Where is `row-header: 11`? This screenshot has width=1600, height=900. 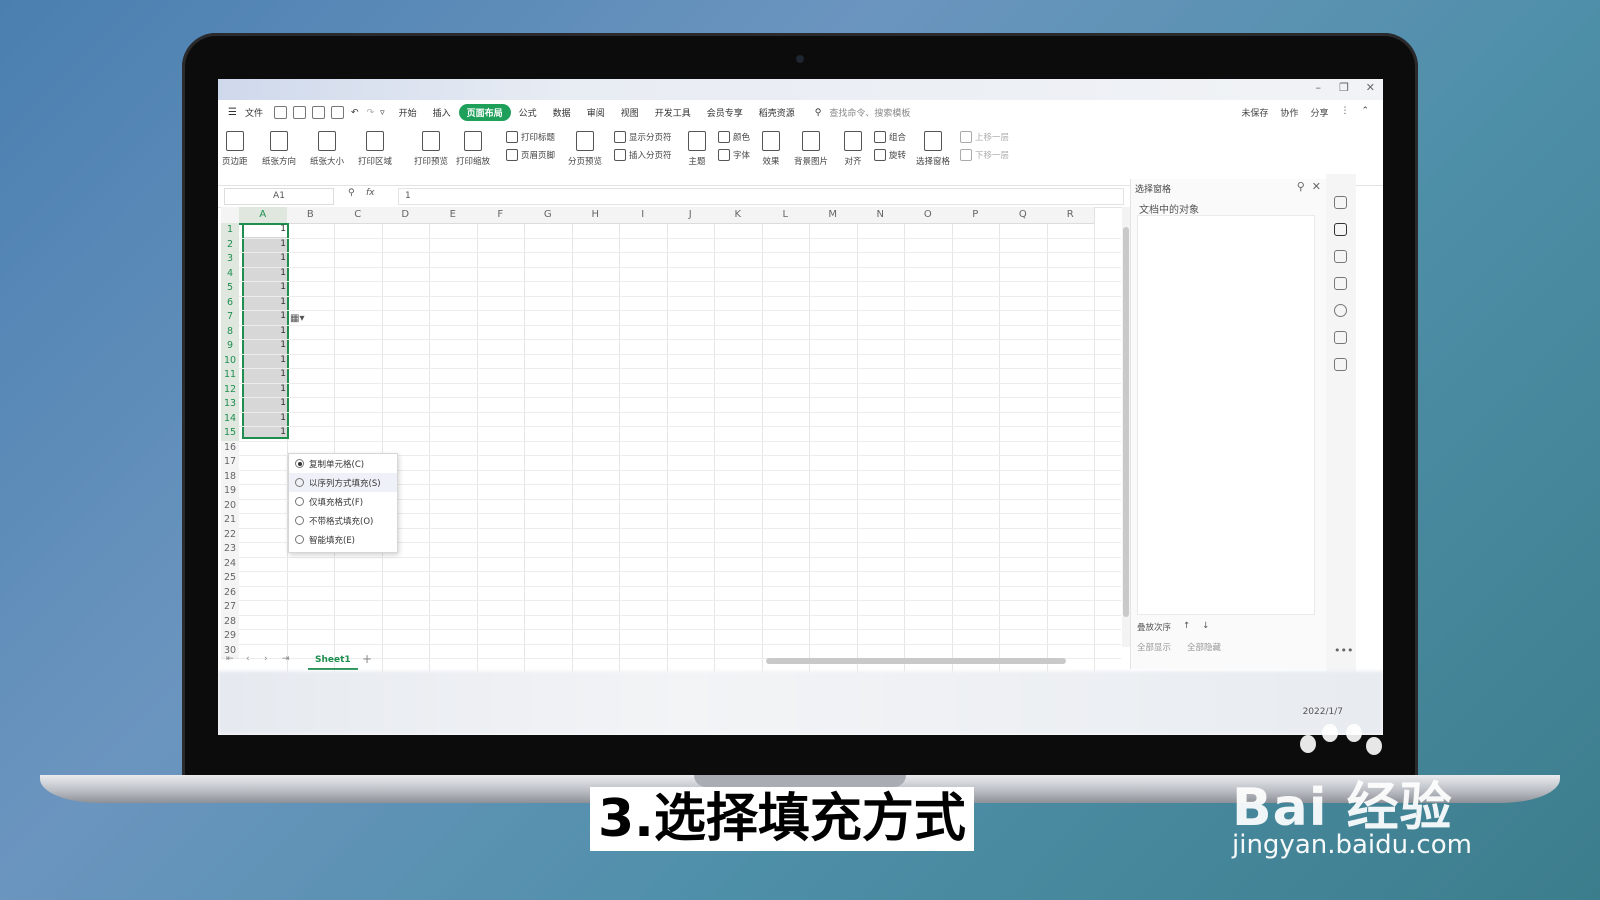
row-header: 11 is located at coordinates (230, 376).